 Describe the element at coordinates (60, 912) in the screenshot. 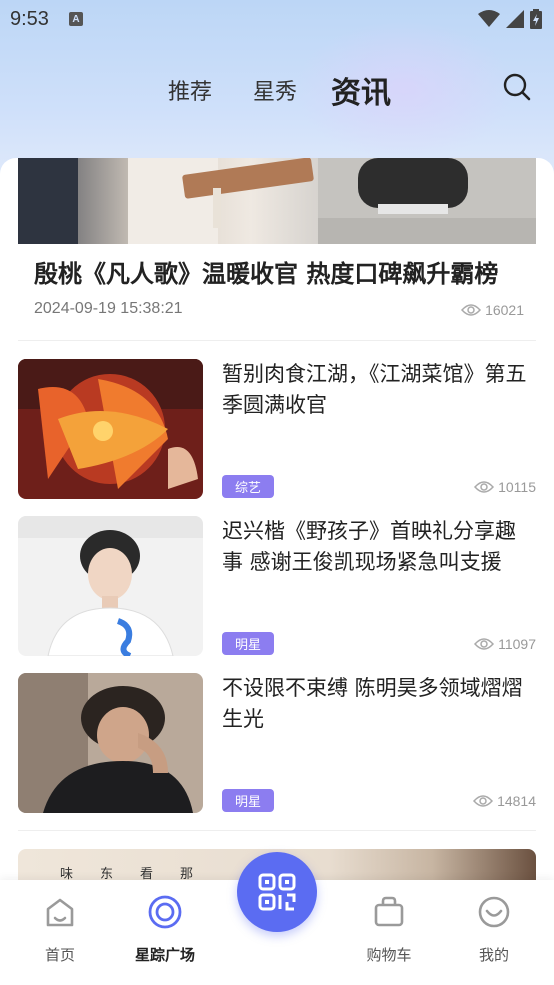

I see `home-icon` at that location.